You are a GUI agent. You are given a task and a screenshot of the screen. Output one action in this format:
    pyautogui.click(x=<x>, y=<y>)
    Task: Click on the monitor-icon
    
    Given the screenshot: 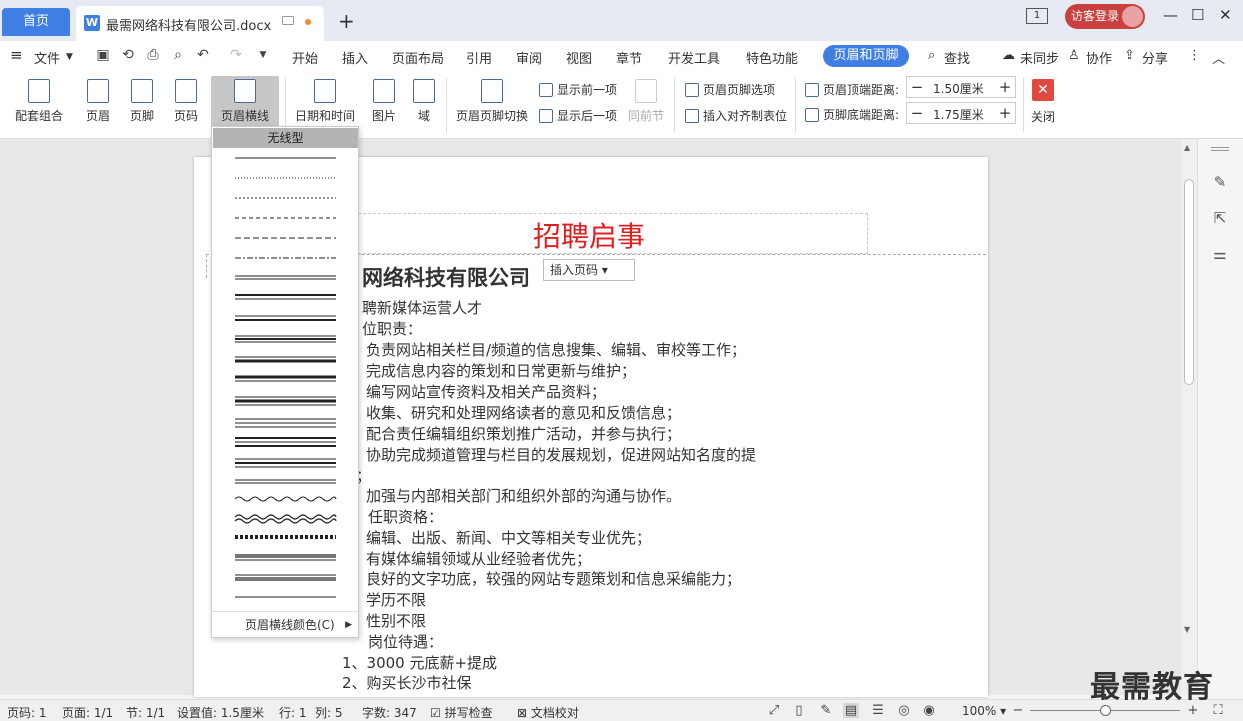 What is the action you would take?
    pyautogui.click(x=288, y=20)
    